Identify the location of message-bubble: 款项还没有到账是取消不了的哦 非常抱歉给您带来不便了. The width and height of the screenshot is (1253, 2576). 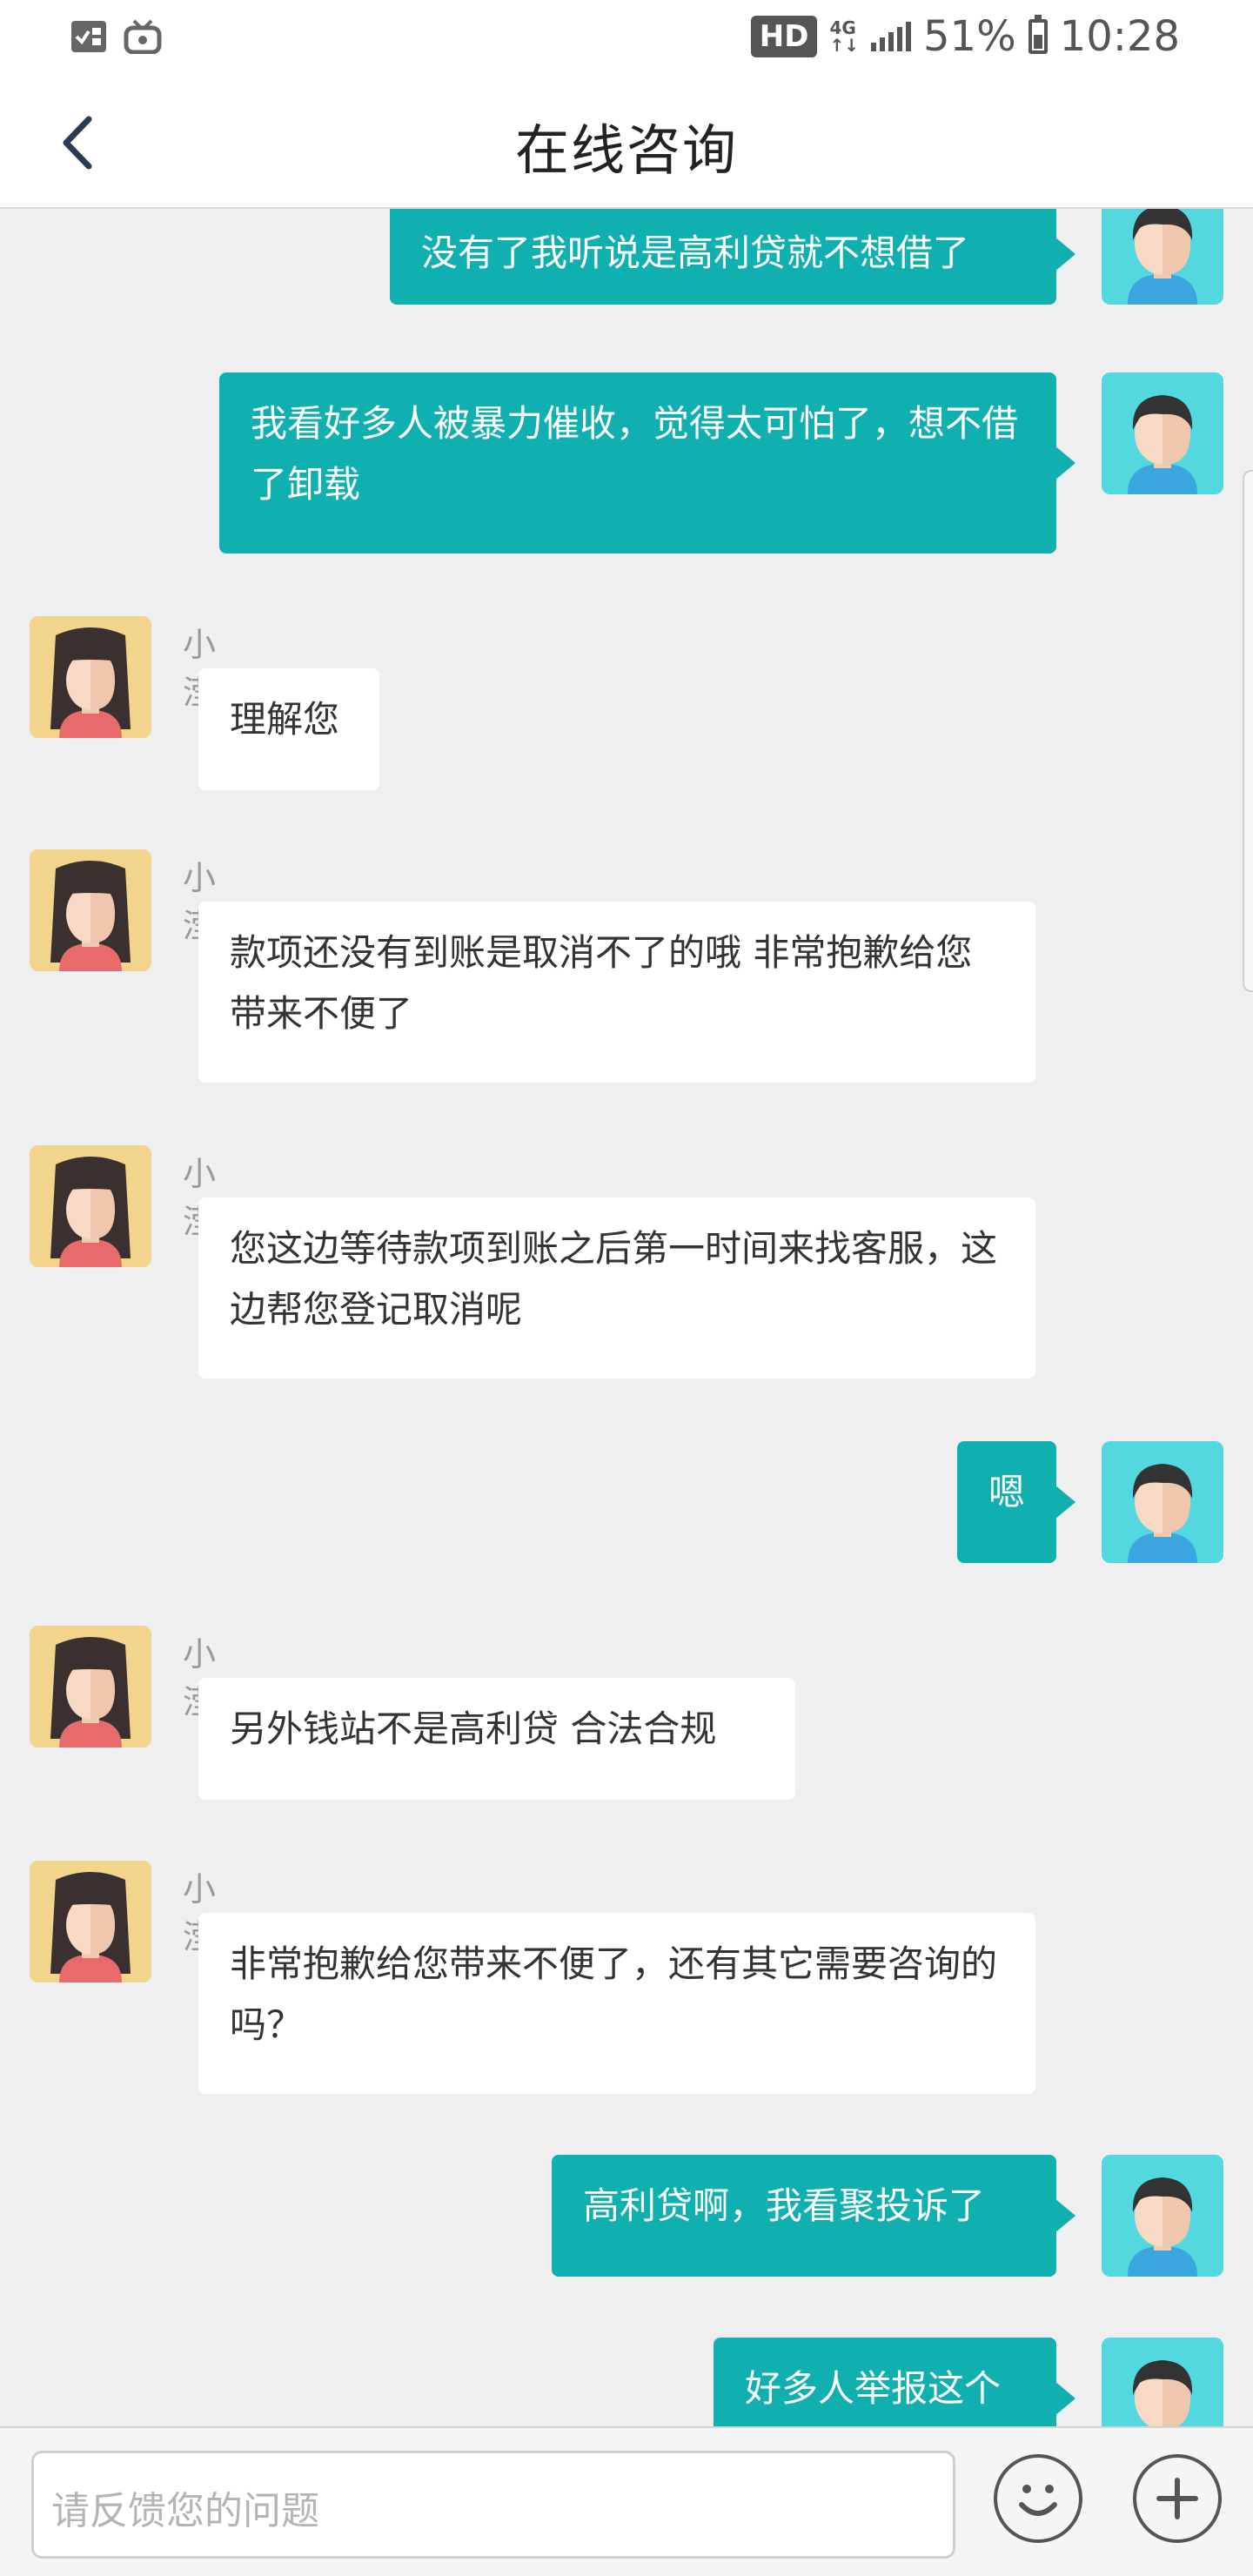
(616, 993).